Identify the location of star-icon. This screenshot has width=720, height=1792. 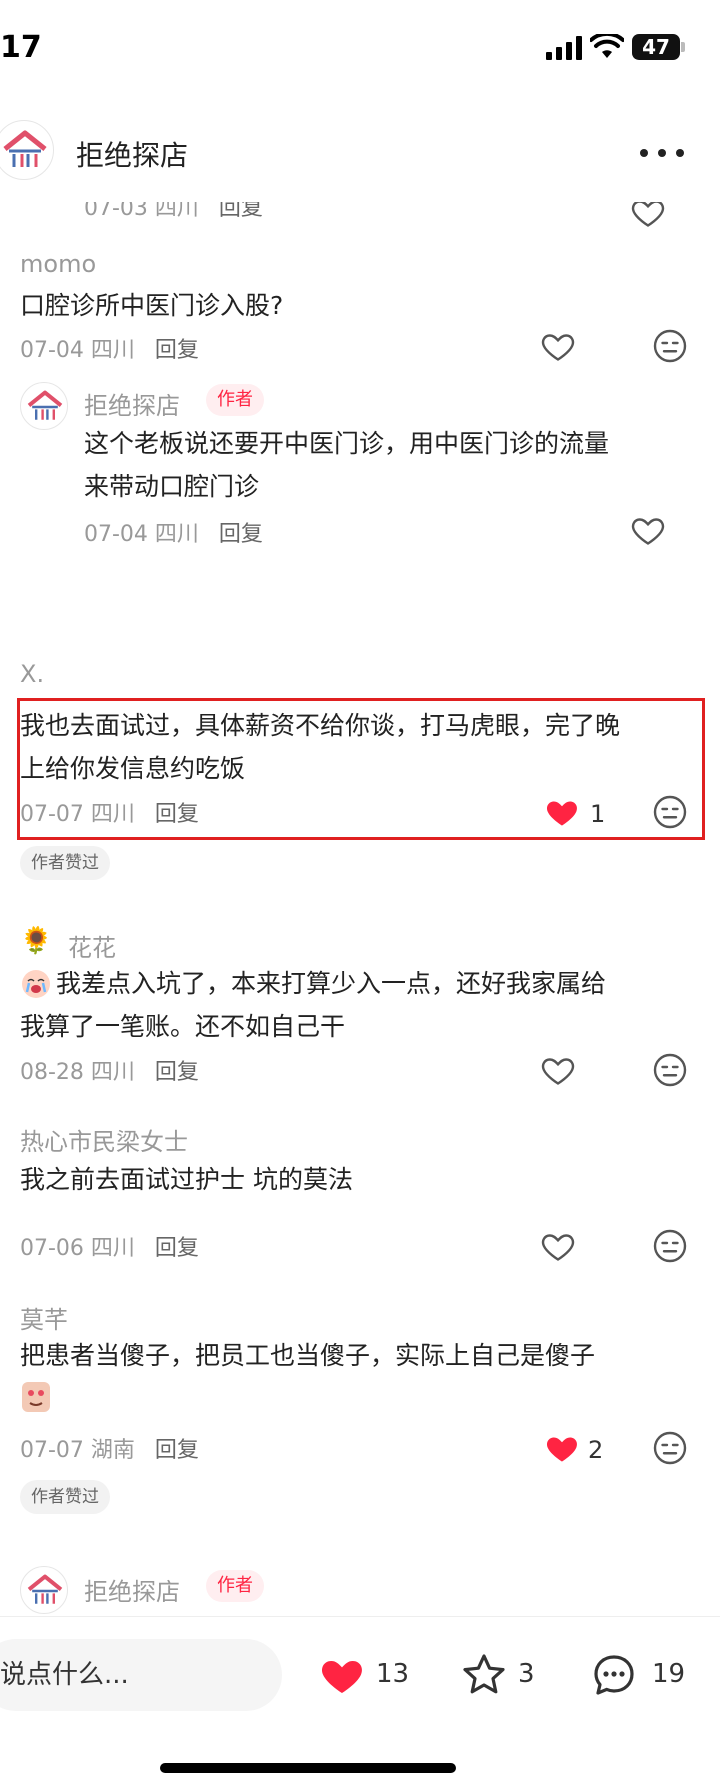
(484, 1675).